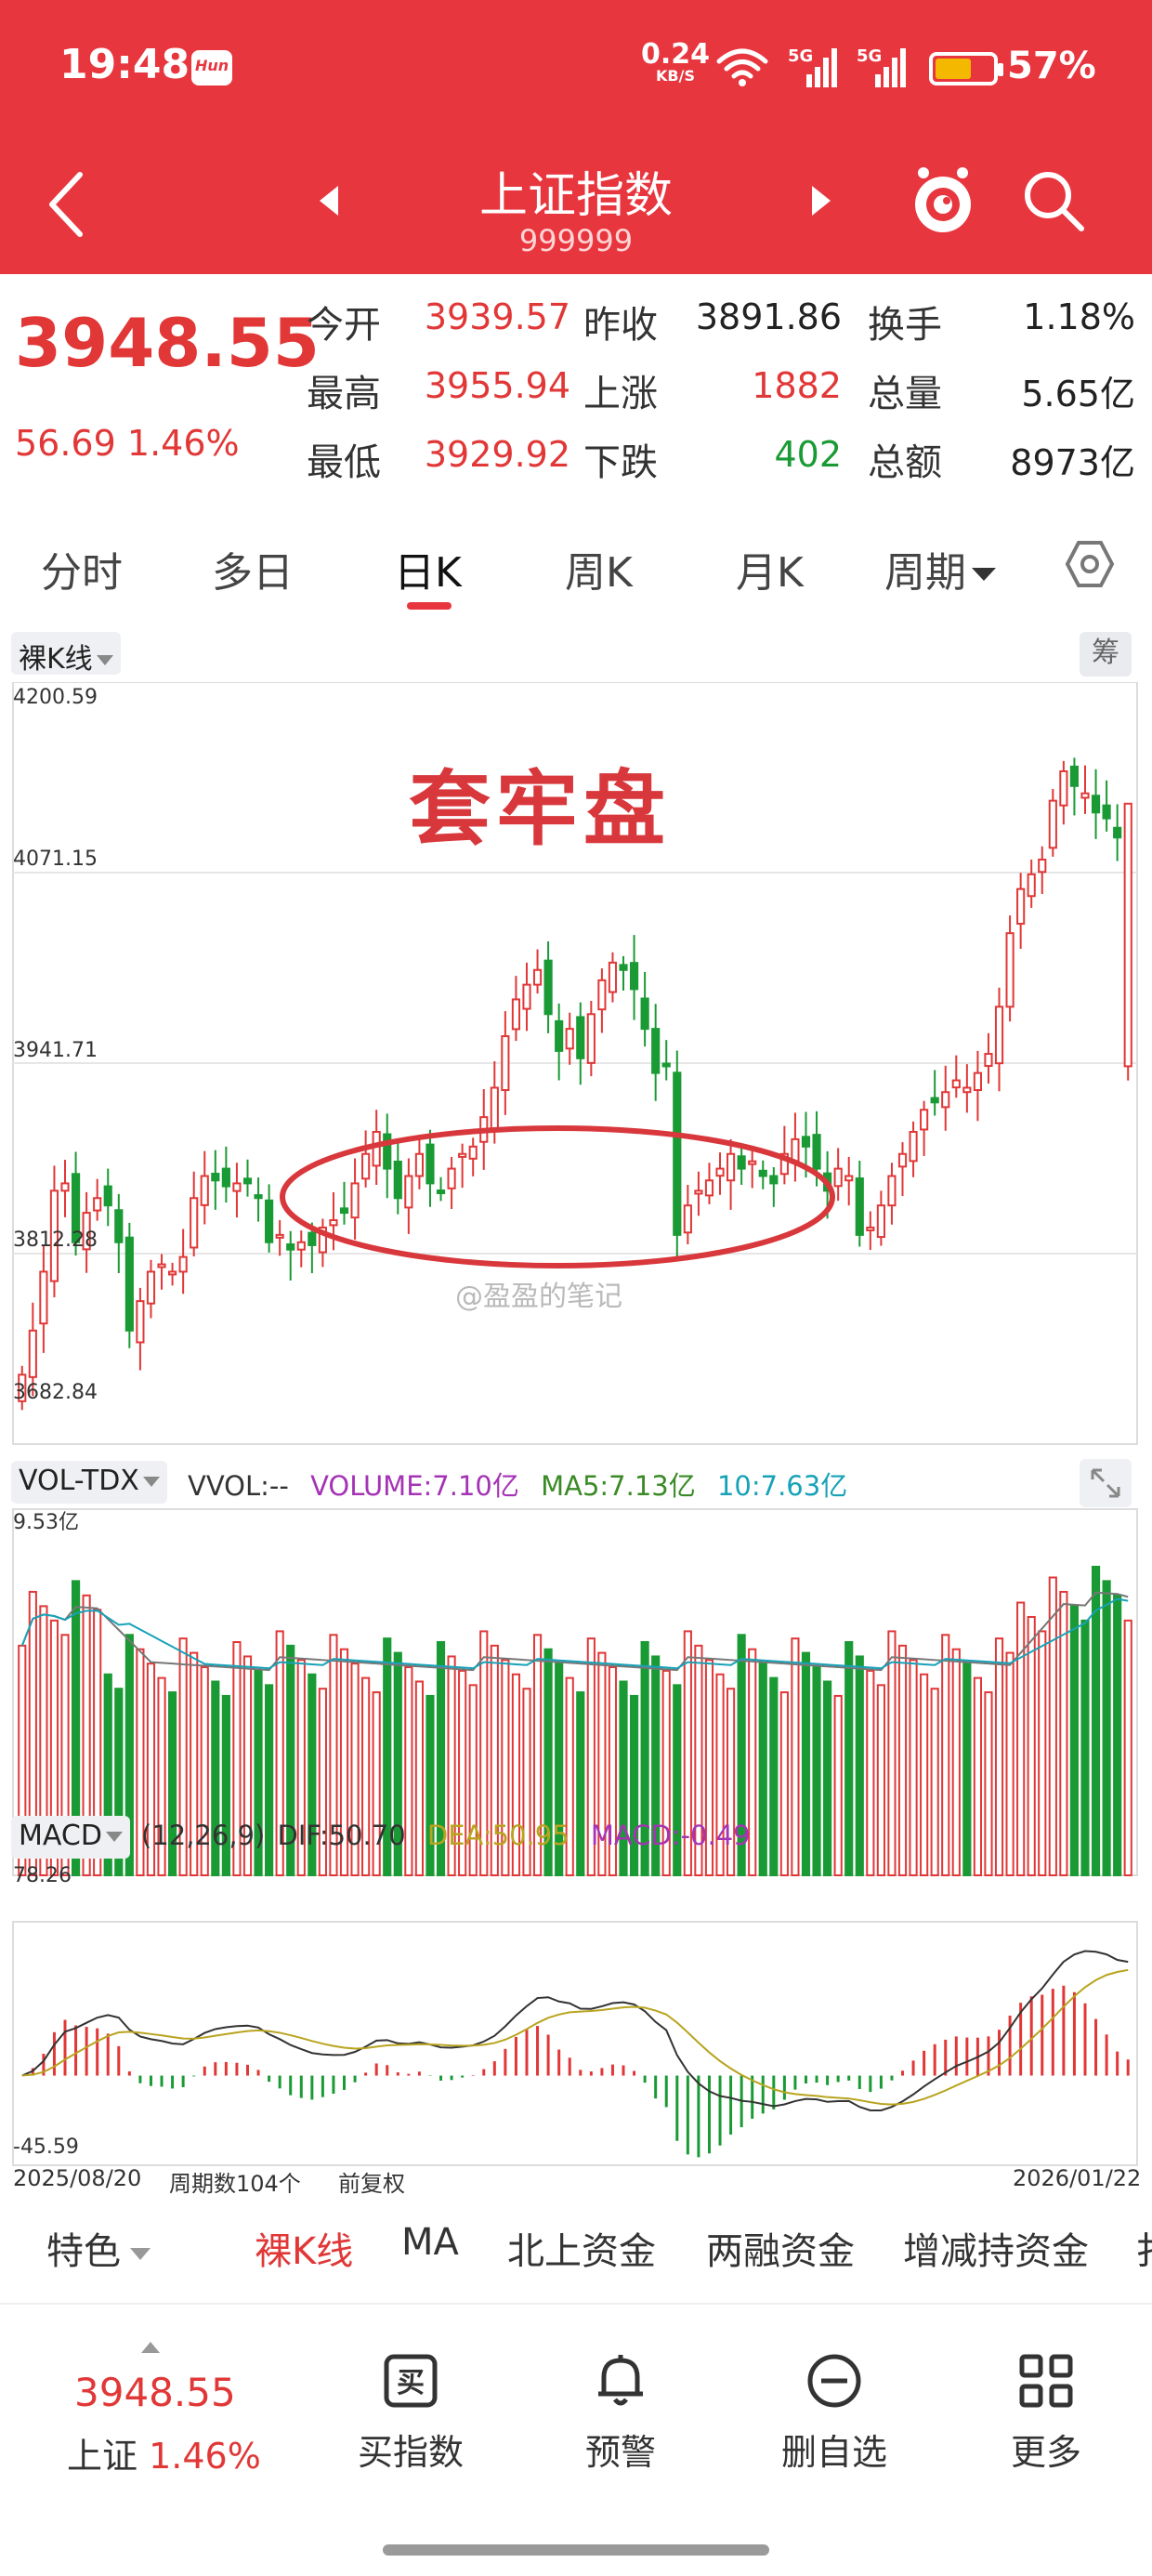  What do you see at coordinates (235, 2184) in the screenshot?
I see `chart-period-count: 周期数104个` at bounding box center [235, 2184].